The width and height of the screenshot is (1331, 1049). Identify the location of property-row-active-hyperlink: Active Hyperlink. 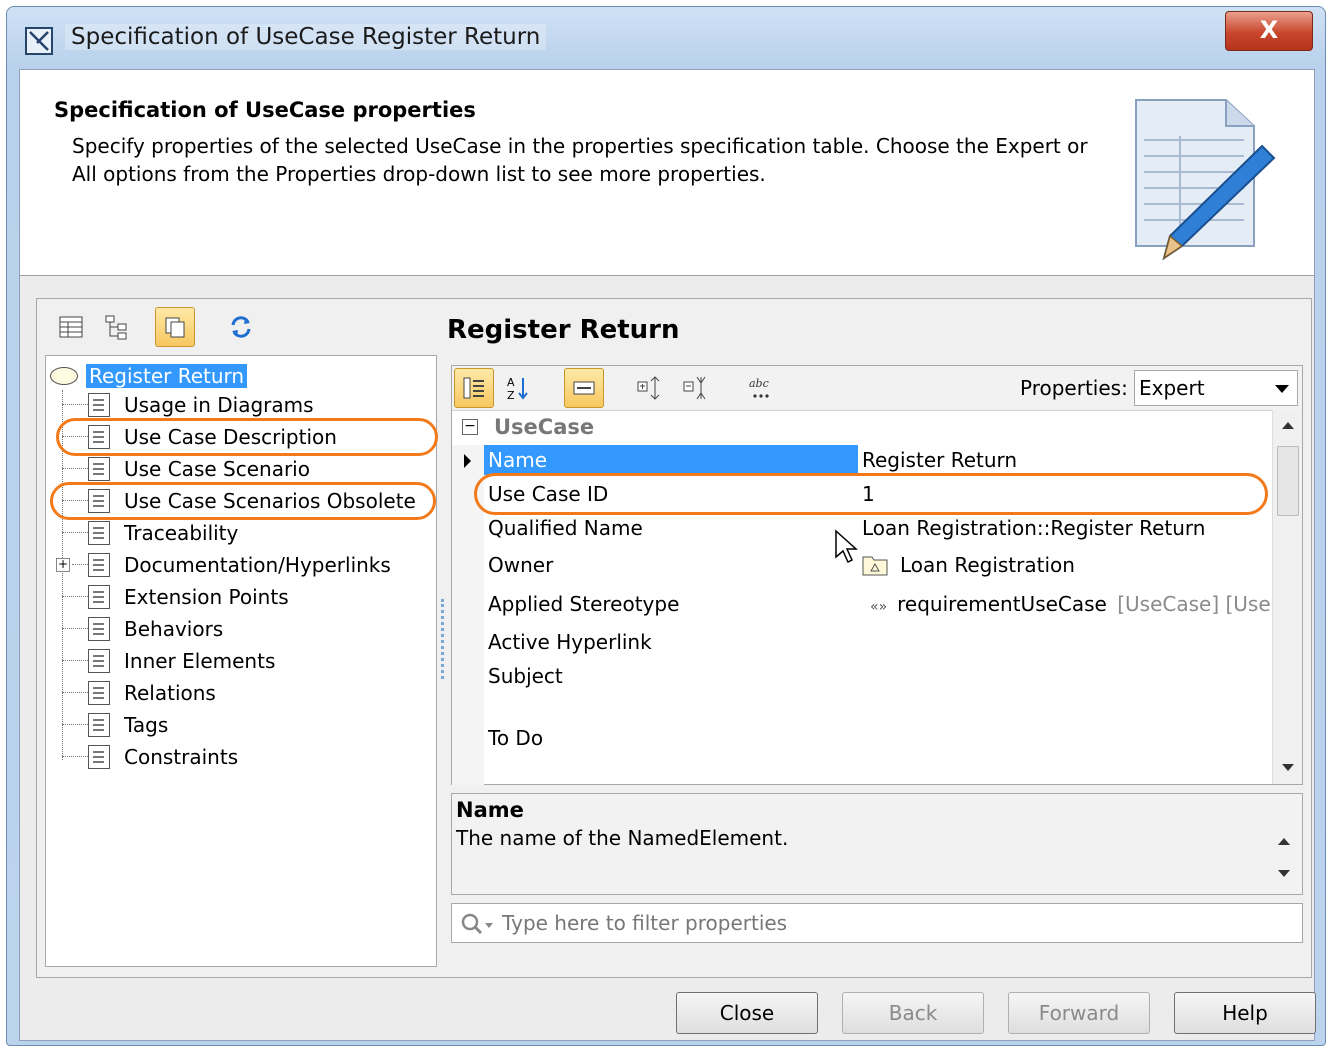
(878, 643).